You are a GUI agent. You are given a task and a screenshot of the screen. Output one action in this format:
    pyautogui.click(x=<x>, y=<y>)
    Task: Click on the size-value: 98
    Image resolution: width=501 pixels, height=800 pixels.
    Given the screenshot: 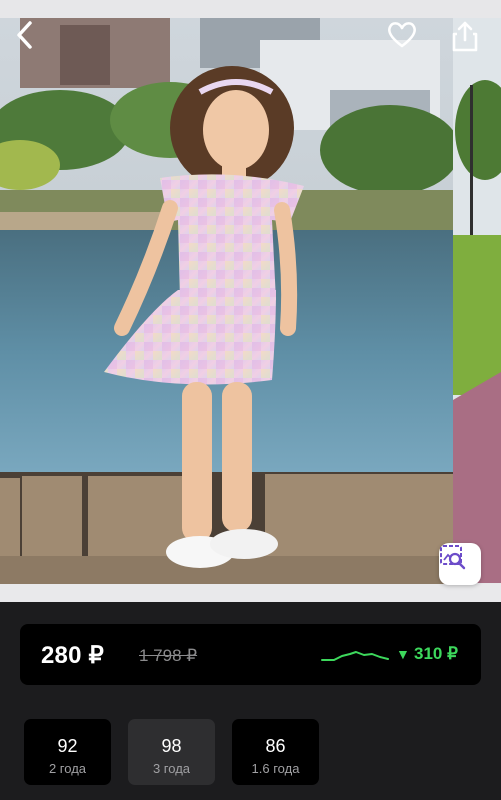 What is the action you would take?
    pyautogui.click(x=171, y=746)
    